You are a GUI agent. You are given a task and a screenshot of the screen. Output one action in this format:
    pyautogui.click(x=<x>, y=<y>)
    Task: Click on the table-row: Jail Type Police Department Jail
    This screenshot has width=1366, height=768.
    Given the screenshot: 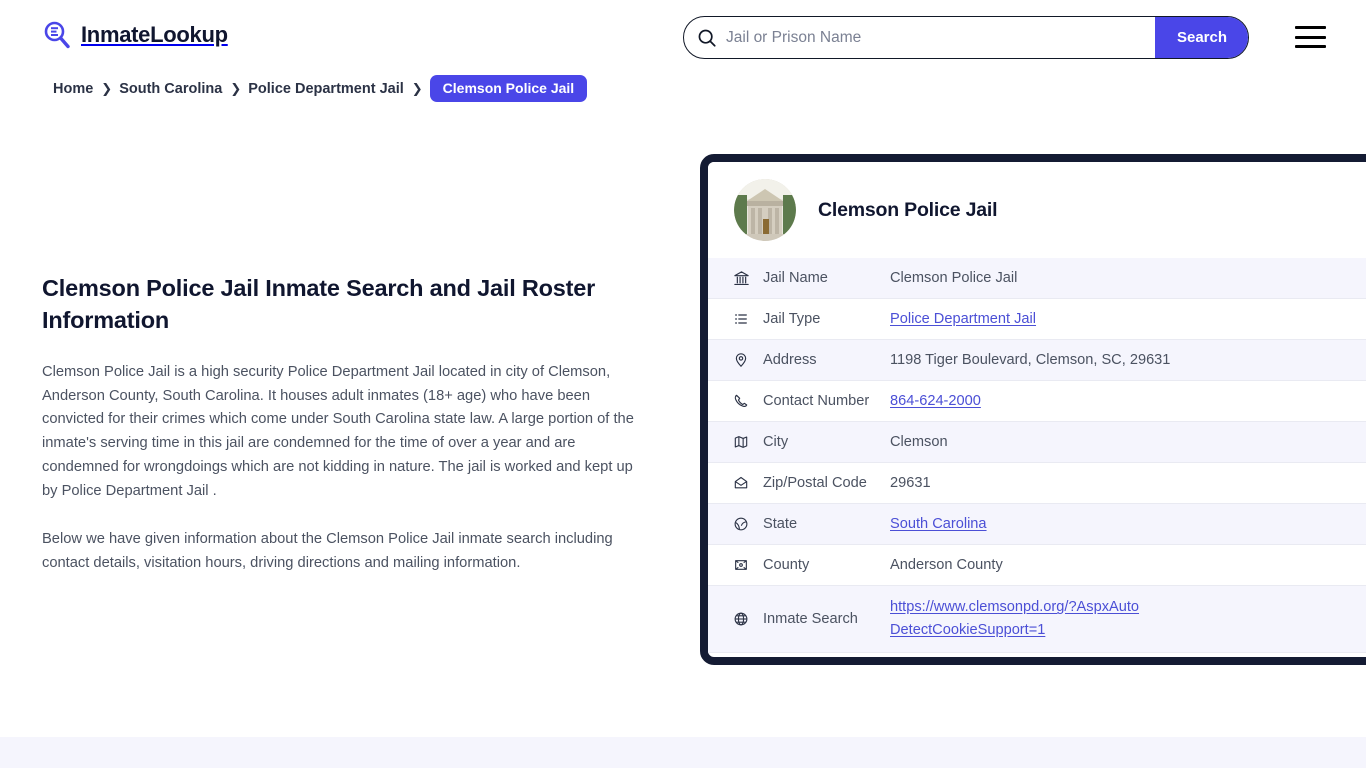 What is the action you would take?
    pyautogui.click(x=1037, y=319)
    